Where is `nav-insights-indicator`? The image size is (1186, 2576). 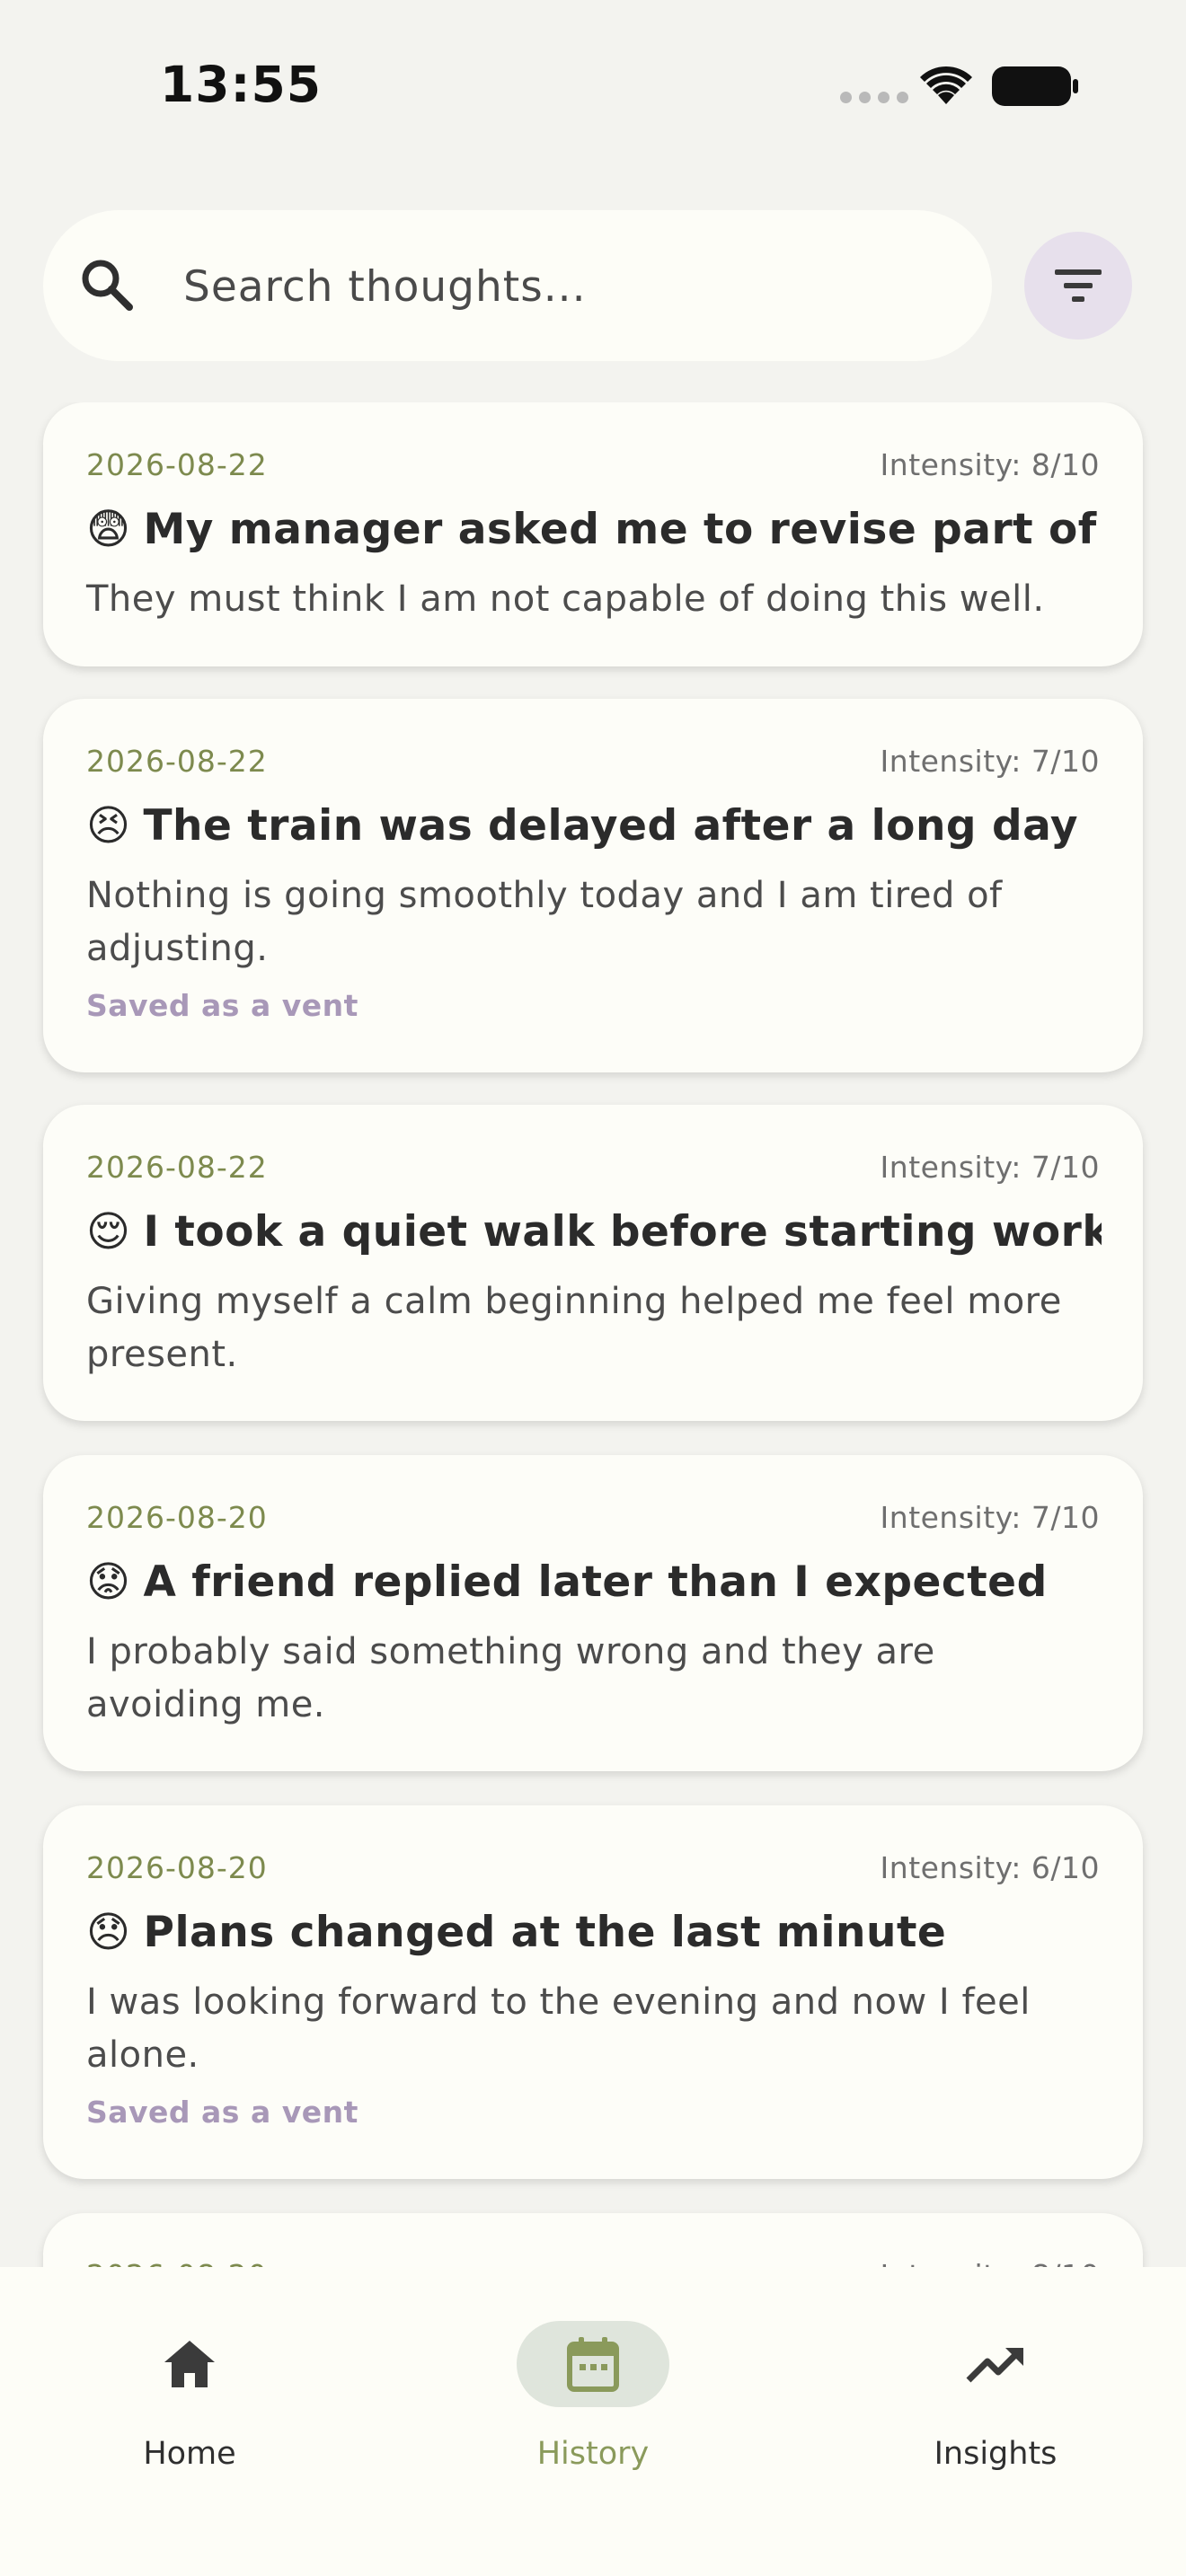
nav-insights-indicator is located at coordinates (995, 2364).